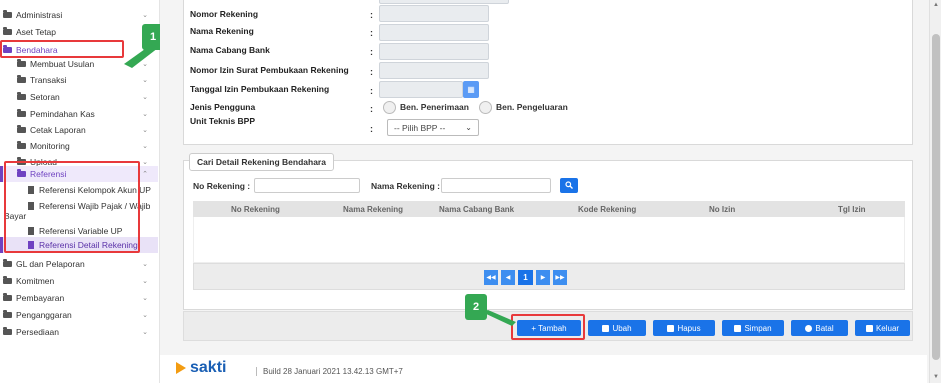 The height and width of the screenshot is (383, 941). I want to click on scrollbar: ▲ ▼, so click(935, 191).